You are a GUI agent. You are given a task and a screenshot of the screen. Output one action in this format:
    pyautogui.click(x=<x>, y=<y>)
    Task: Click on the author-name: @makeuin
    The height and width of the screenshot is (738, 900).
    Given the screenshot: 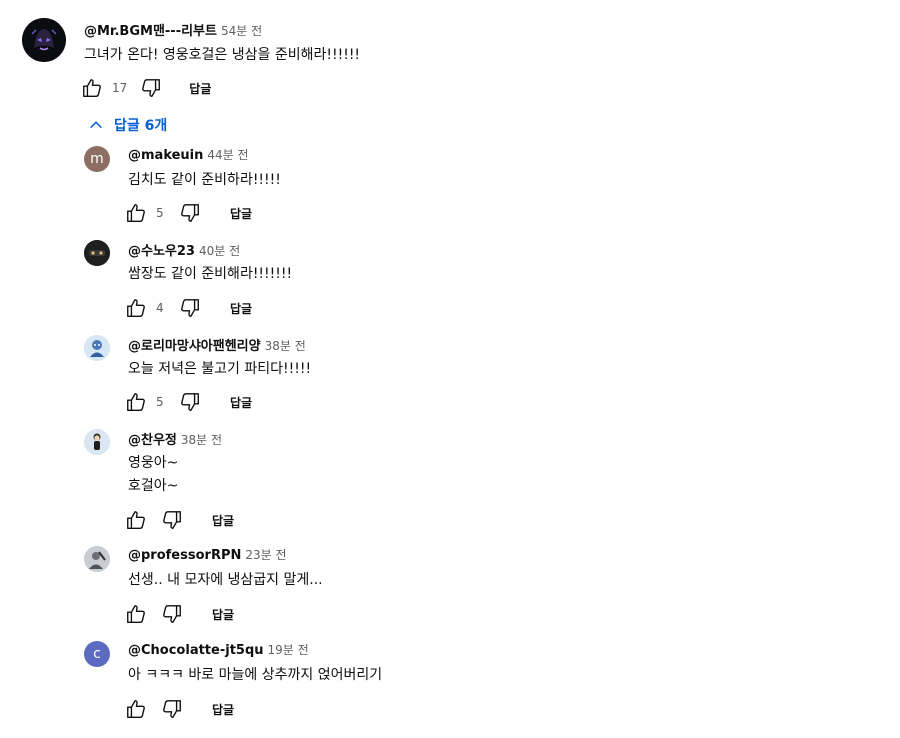 What is the action you would take?
    pyautogui.click(x=165, y=155)
    